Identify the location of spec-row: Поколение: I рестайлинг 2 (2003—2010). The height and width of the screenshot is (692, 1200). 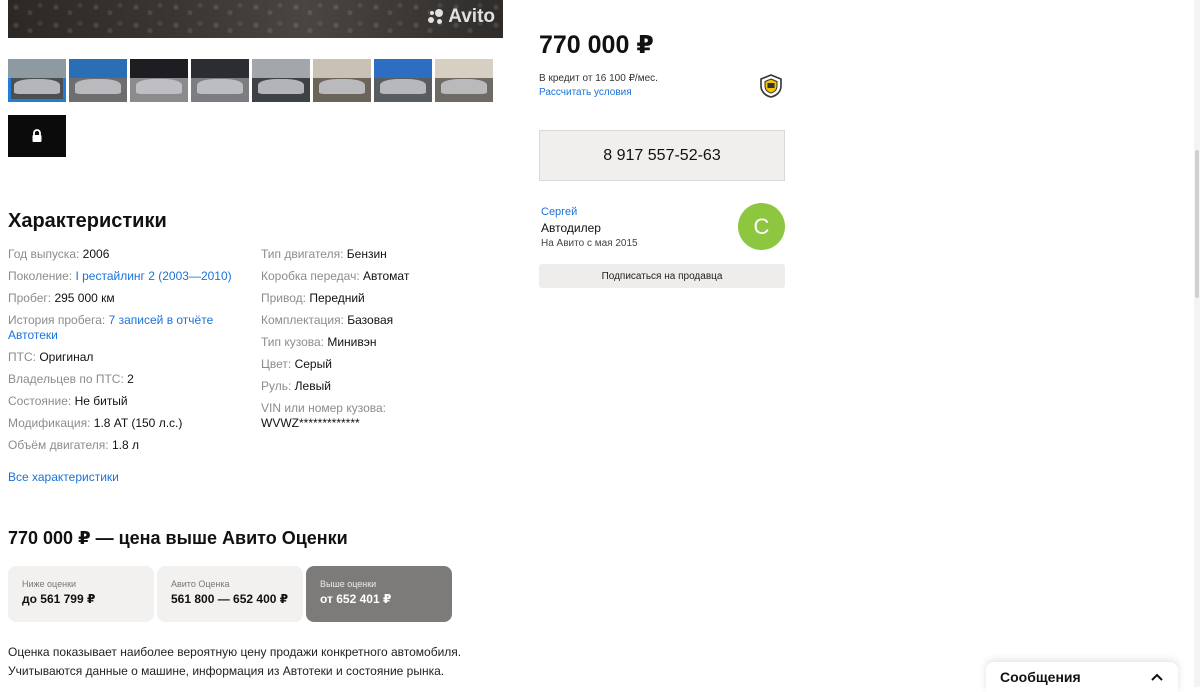
(130, 276).